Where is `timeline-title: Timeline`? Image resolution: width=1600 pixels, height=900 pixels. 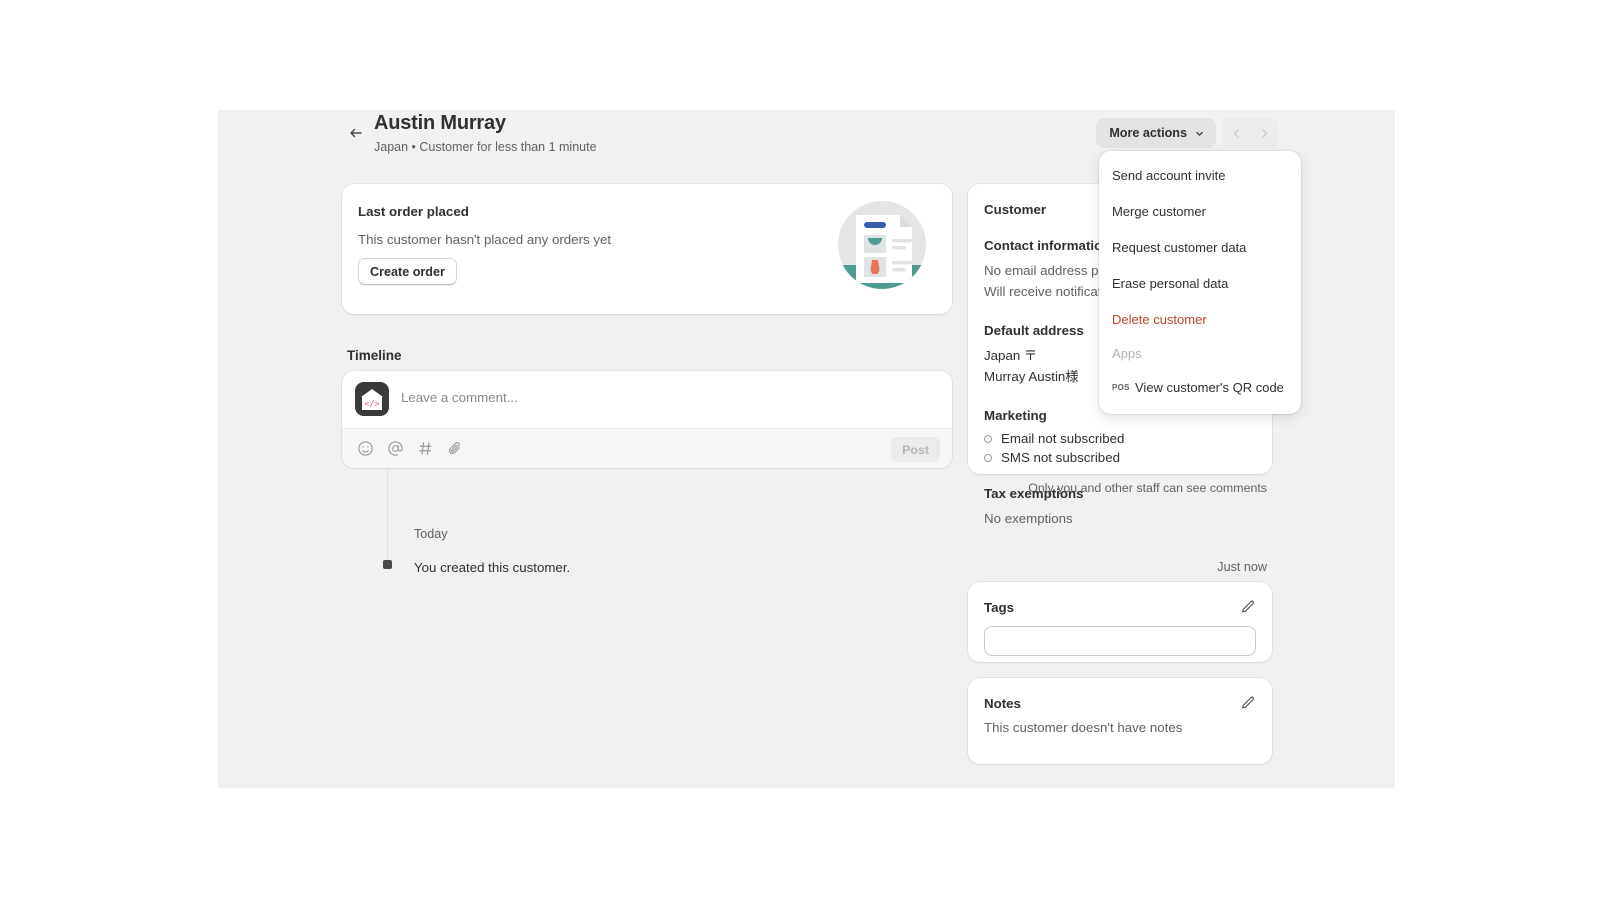 timeline-title: Timeline is located at coordinates (374, 355).